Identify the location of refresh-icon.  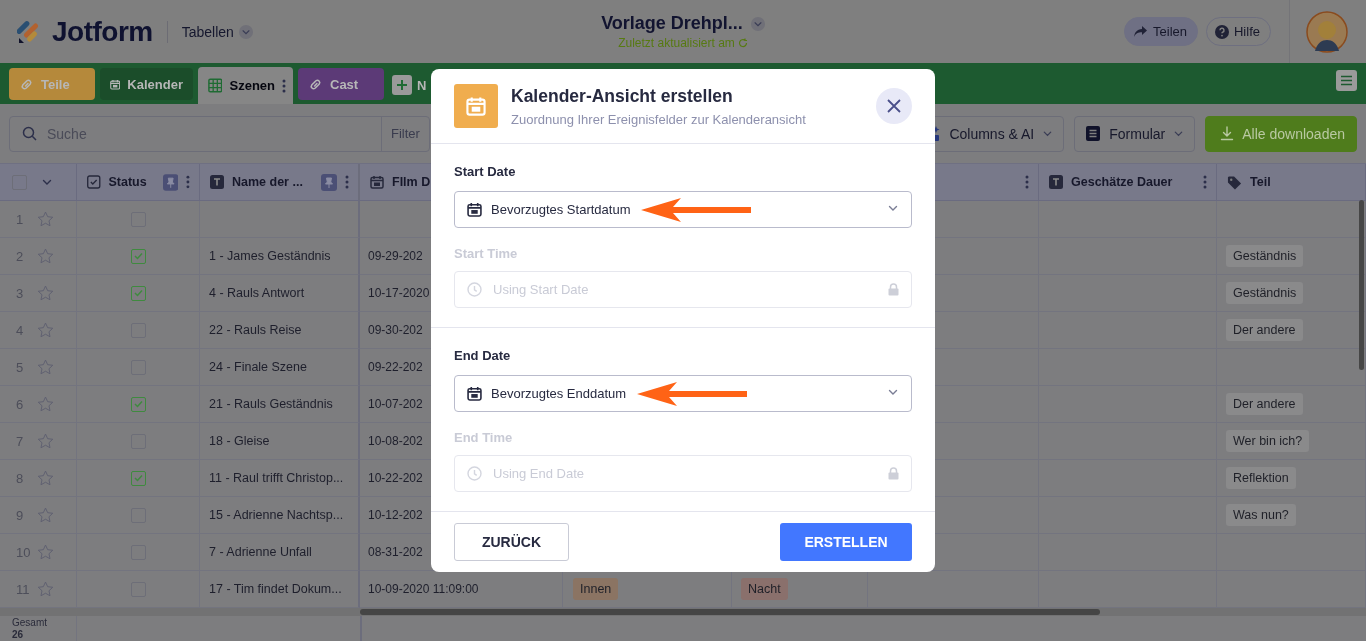
(742, 43).